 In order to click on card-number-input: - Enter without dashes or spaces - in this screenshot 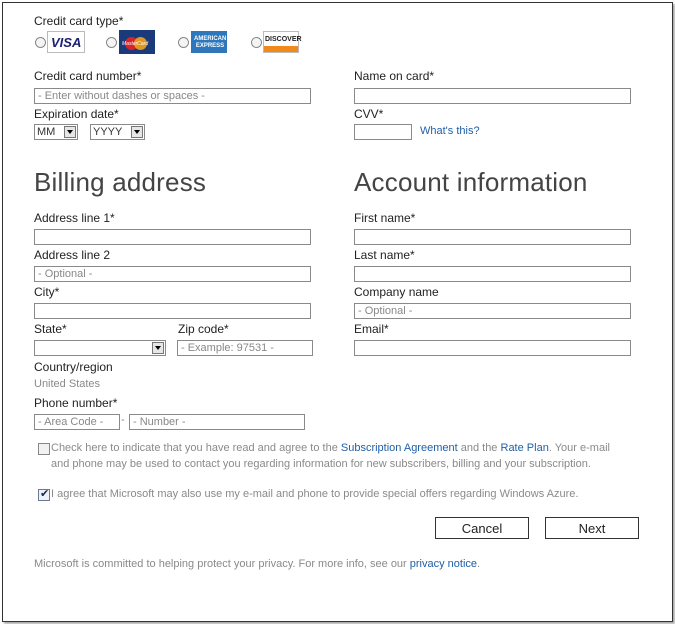, I will do `click(172, 96)`.